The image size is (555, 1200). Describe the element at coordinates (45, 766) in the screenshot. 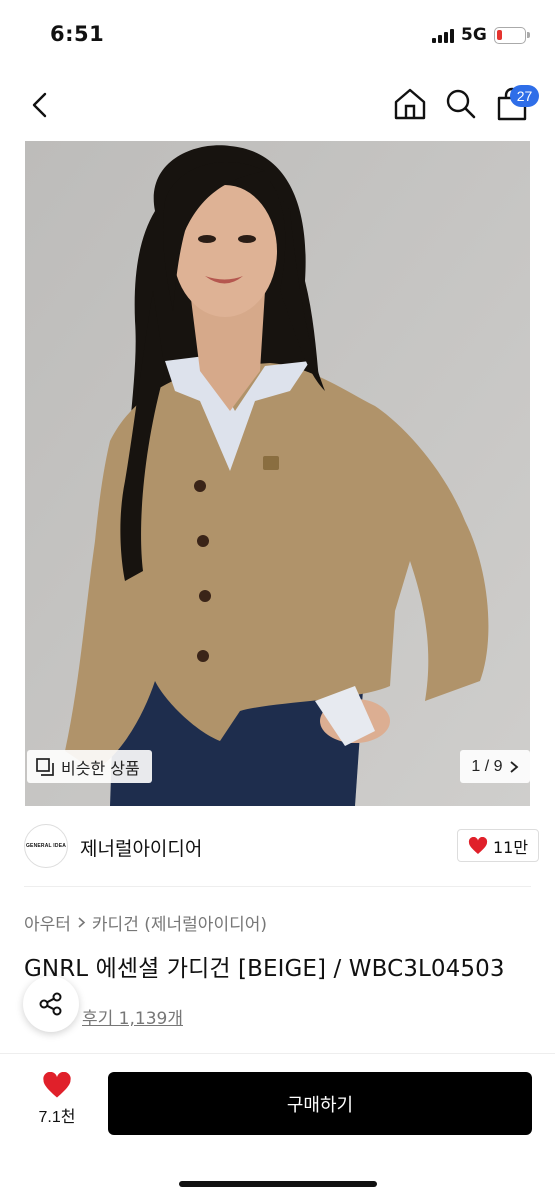

I see `similar-items-icon` at that location.